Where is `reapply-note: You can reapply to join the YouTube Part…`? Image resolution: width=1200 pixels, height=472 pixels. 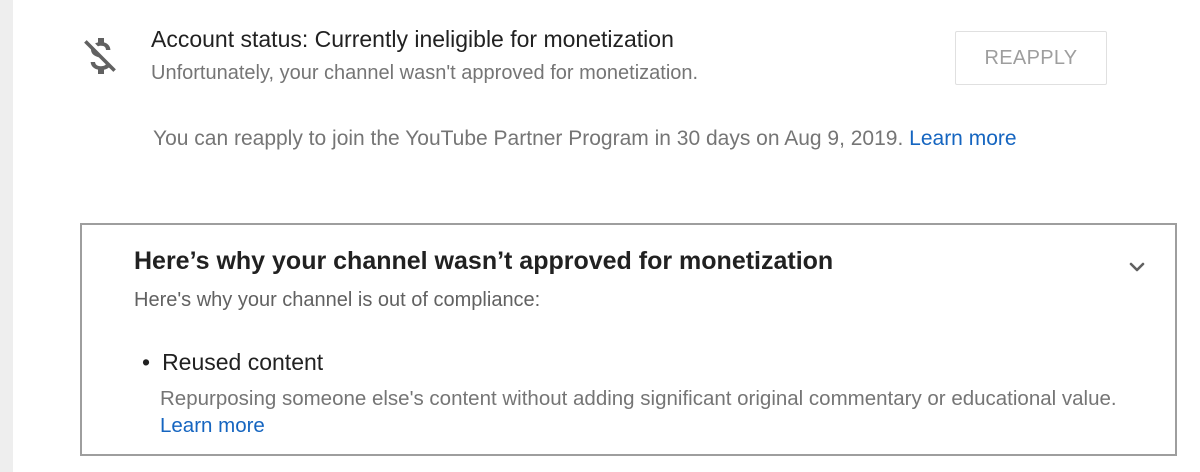 reapply-note: You can reapply to join the YouTube Part… is located at coordinates (585, 139).